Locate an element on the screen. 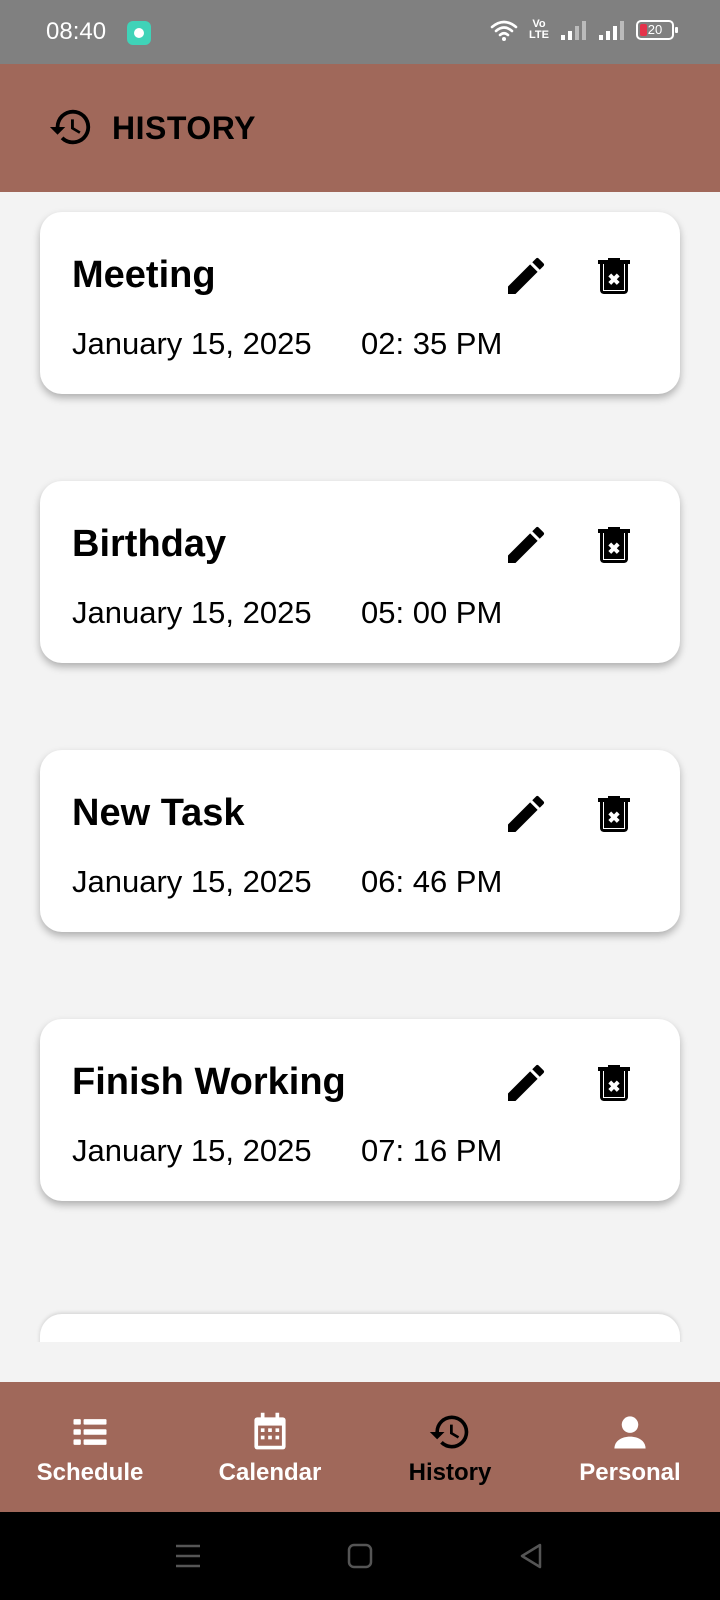  event-card: New Task January 15, 2025 06: 46 PM is located at coordinates (360, 841).